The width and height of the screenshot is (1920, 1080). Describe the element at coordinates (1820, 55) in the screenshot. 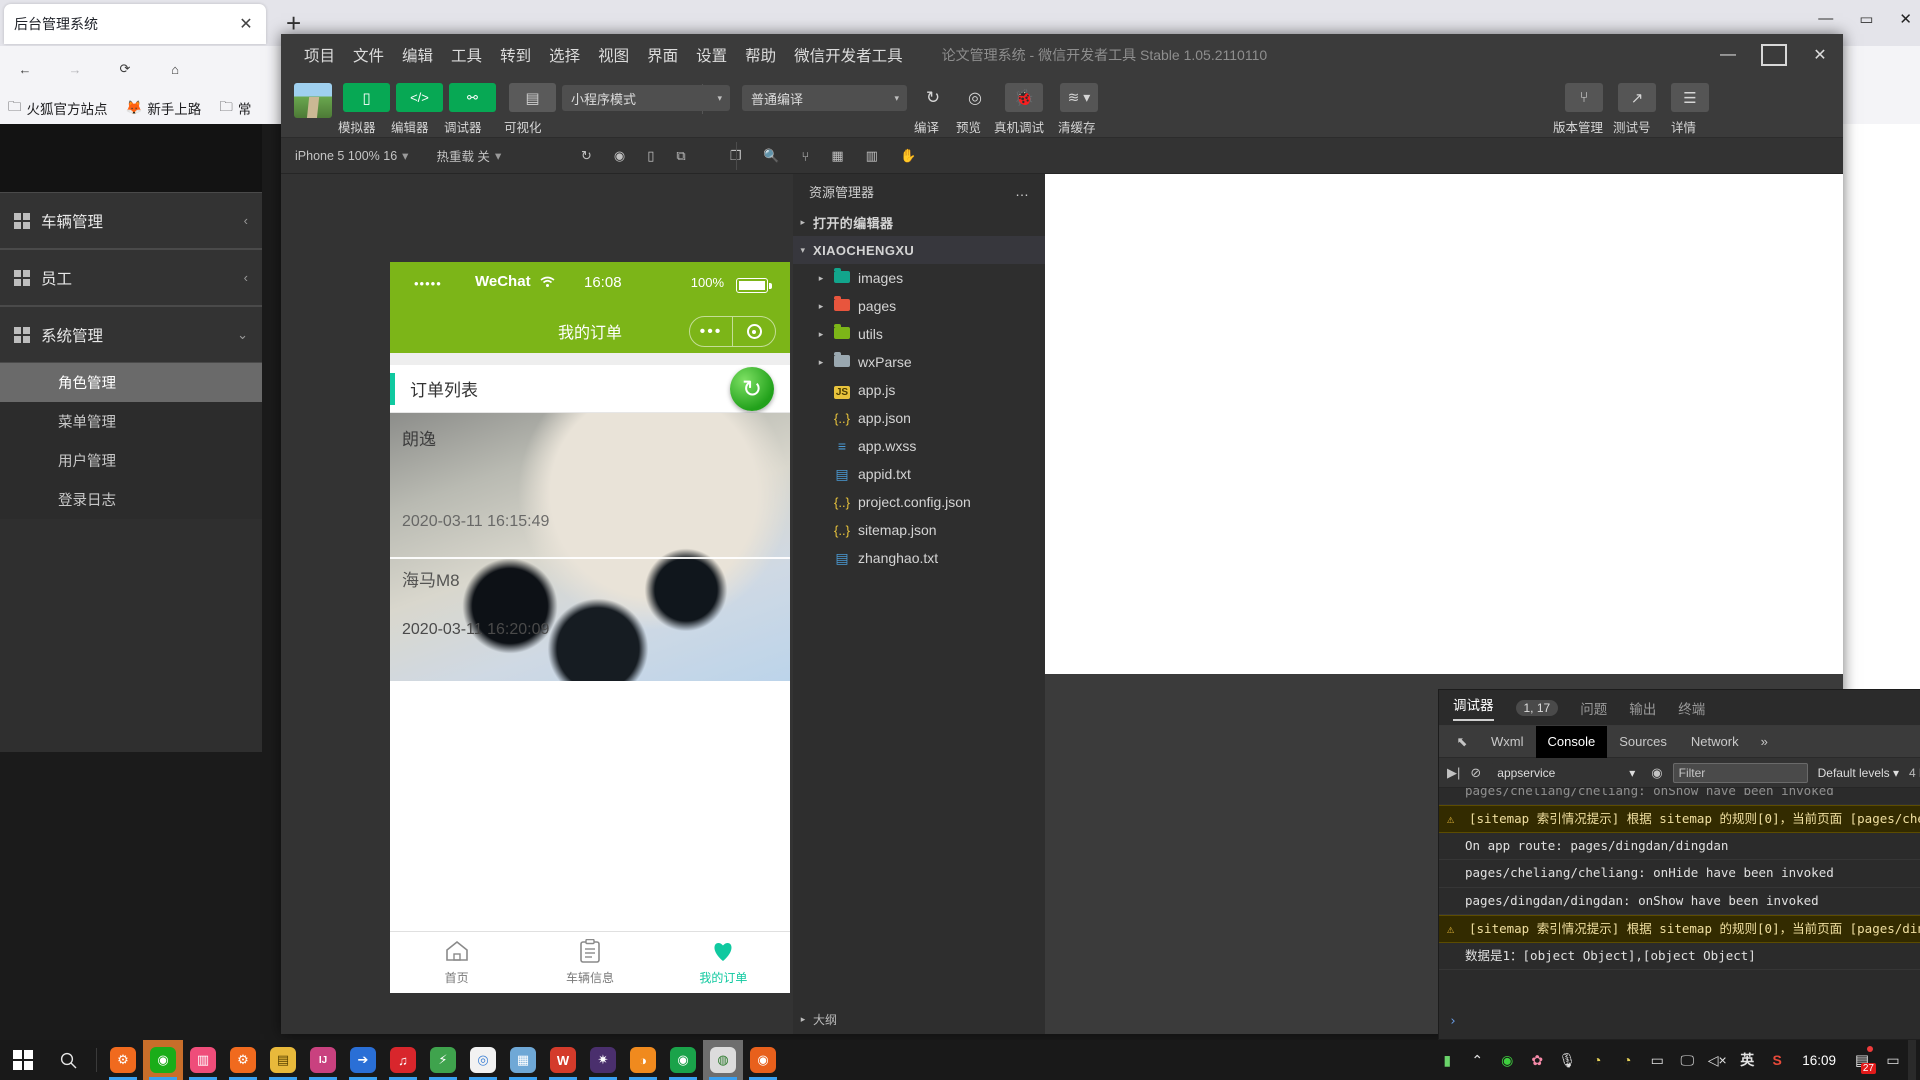

I see `close-icon: ✕` at that location.